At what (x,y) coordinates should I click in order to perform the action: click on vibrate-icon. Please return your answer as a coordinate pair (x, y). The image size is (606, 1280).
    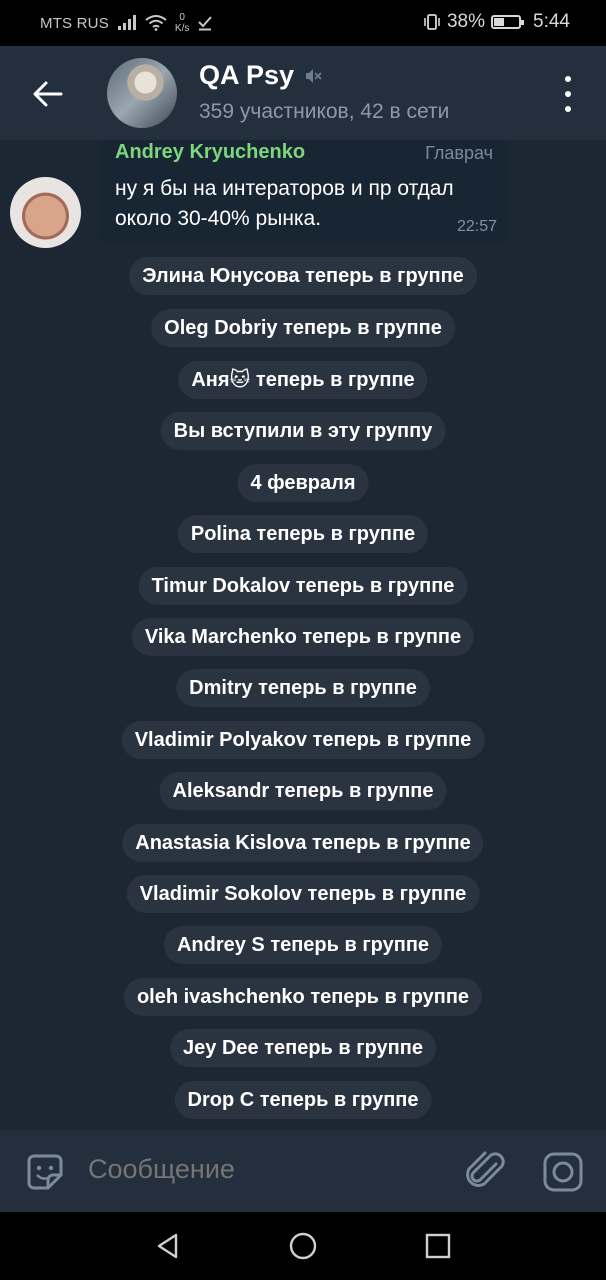
    Looking at the image, I should click on (432, 22).